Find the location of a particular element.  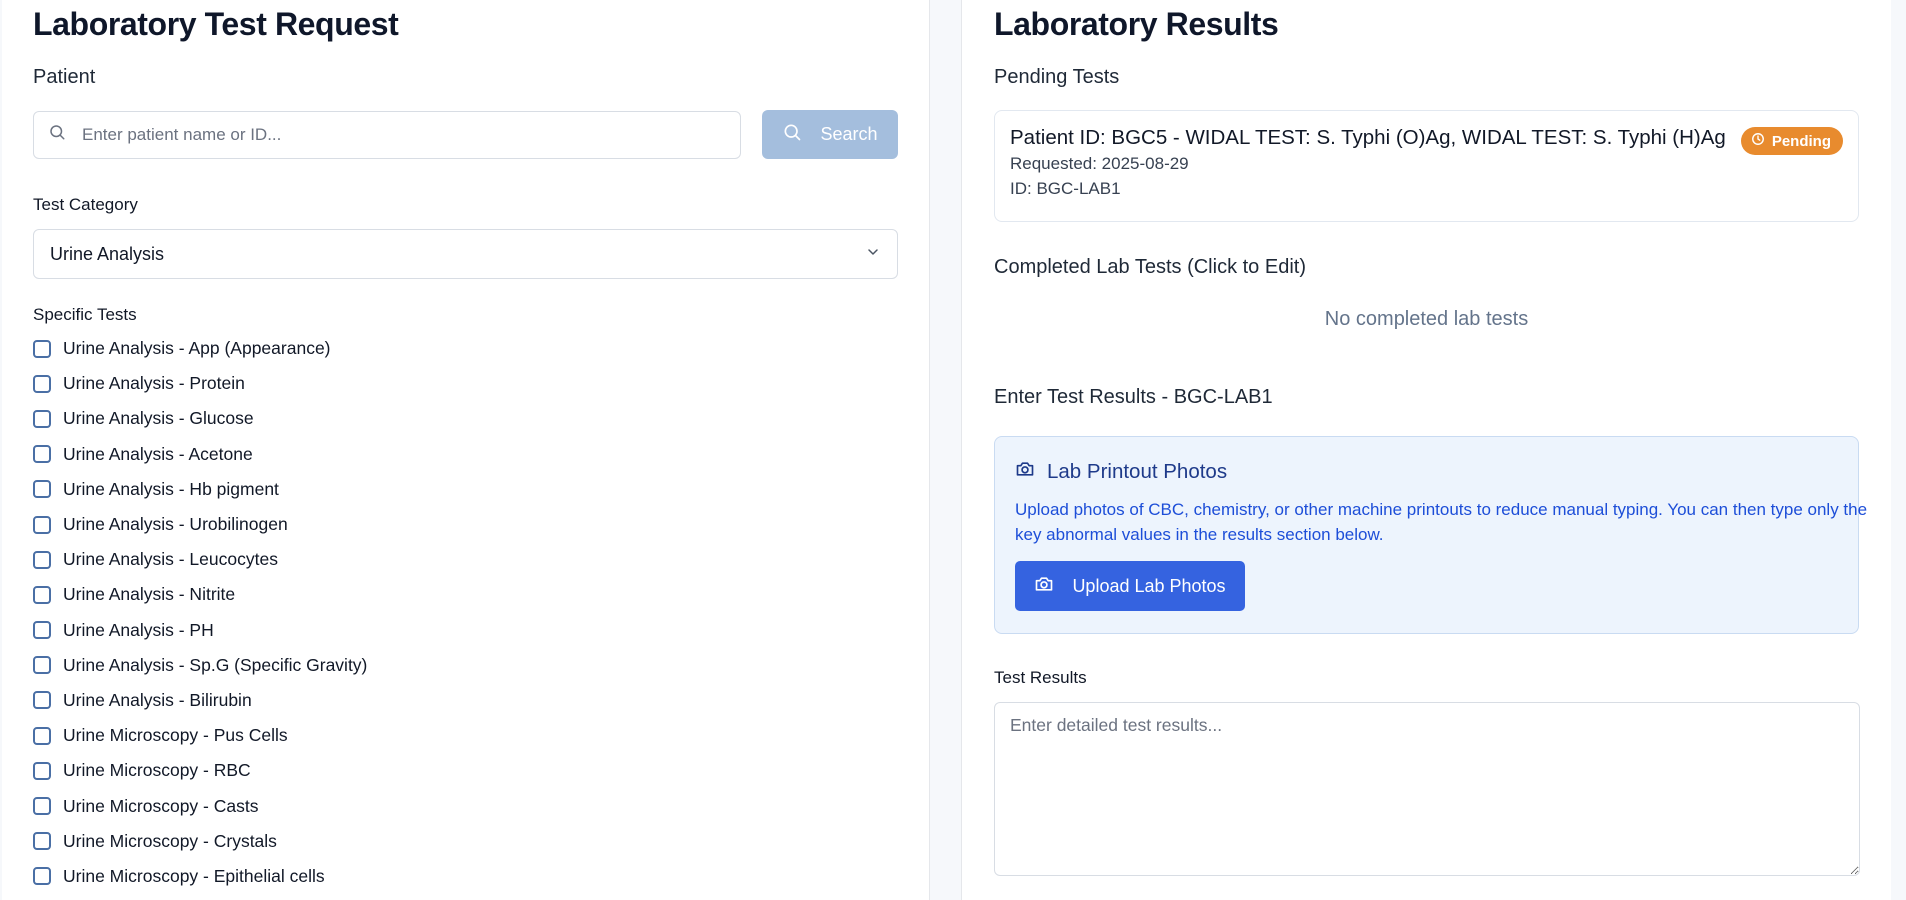

test-checkbox-item: Urine Analysis - Hb pigment is located at coordinates (465, 489).